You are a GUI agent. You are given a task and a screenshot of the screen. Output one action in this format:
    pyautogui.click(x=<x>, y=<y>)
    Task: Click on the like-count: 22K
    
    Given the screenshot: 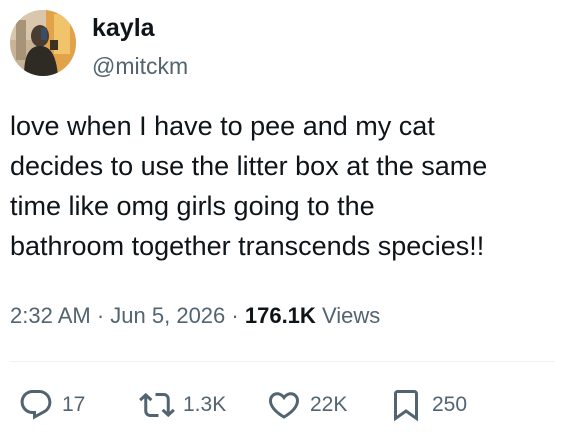 What is the action you would take?
    pyautogui.click(x=329, y=404)
    